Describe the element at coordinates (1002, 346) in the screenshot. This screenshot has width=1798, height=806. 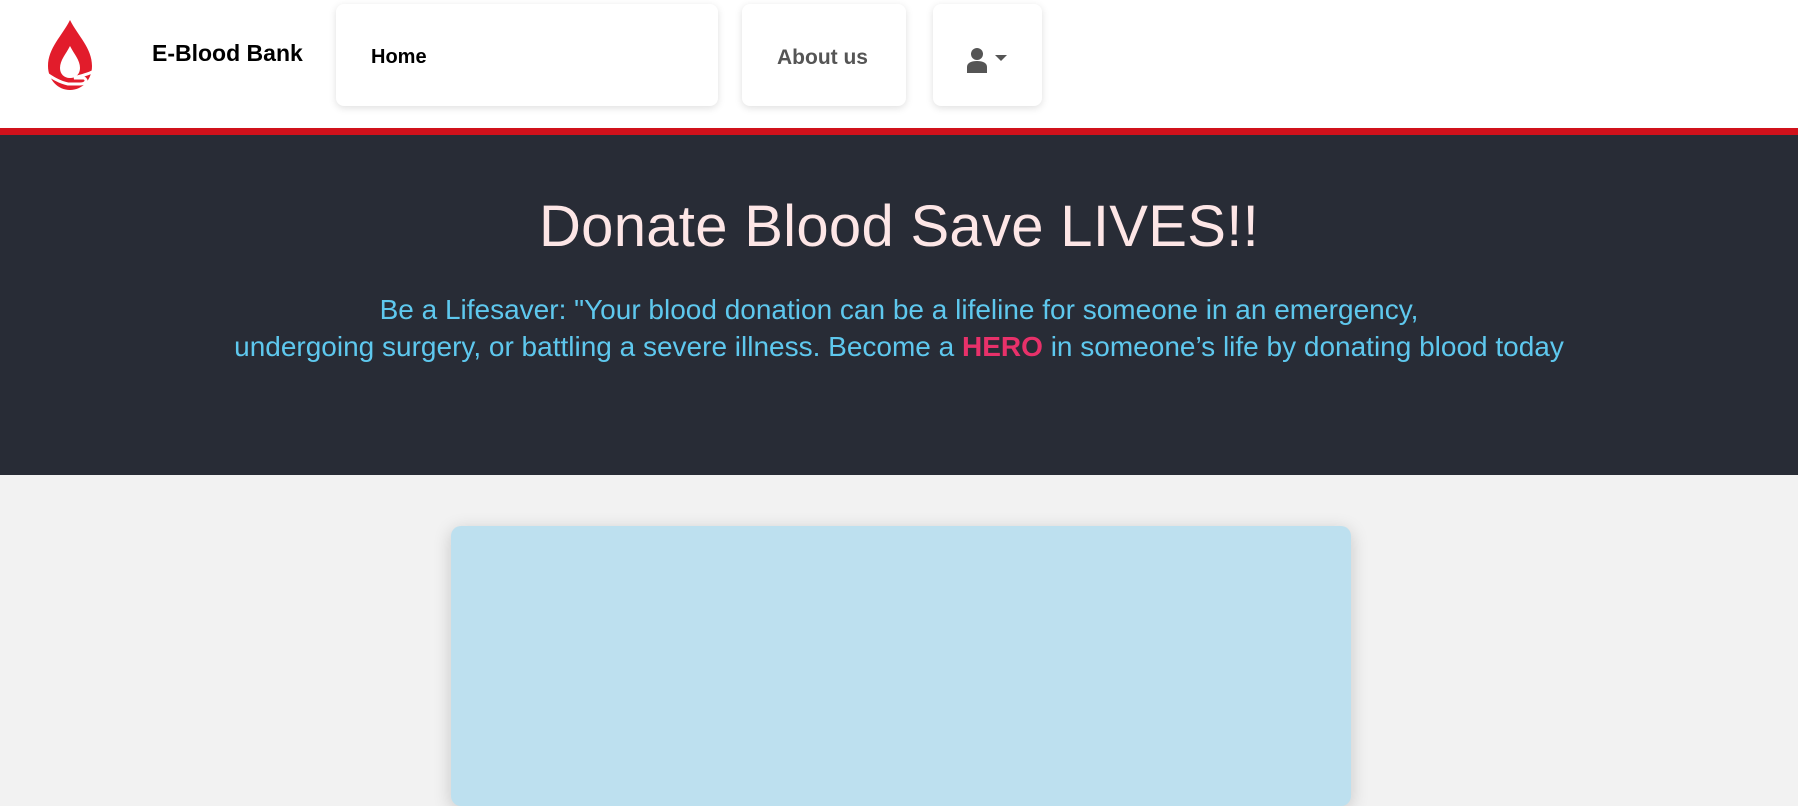
I see `hero-highlight-word: HERO` at that location.